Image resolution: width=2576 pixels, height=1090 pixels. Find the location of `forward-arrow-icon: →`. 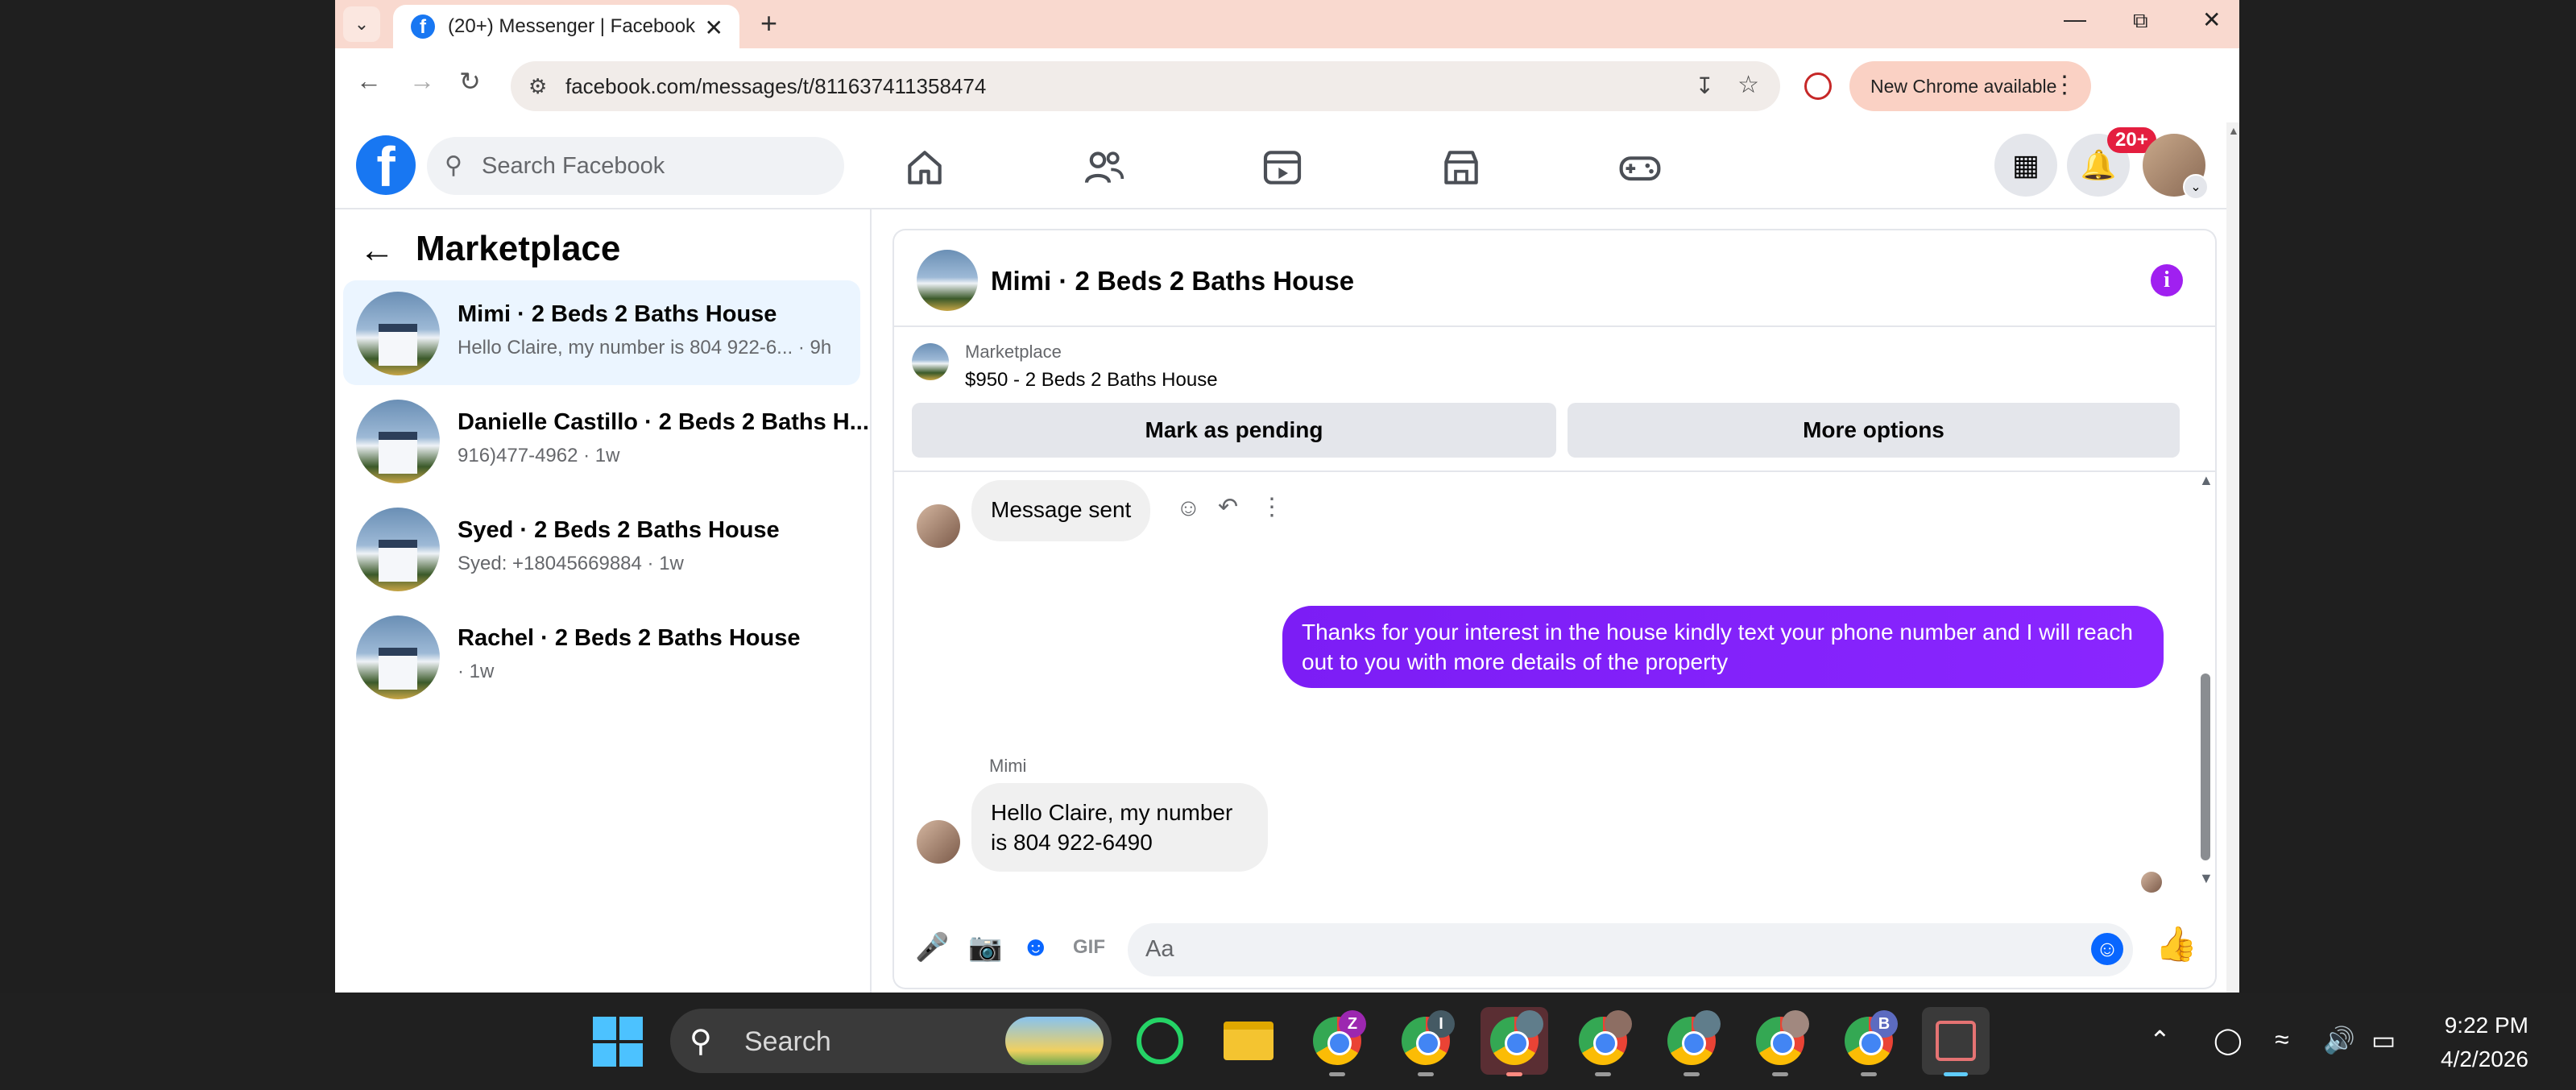

forward-arrow-icon: → is located at coordinates (422, 81).